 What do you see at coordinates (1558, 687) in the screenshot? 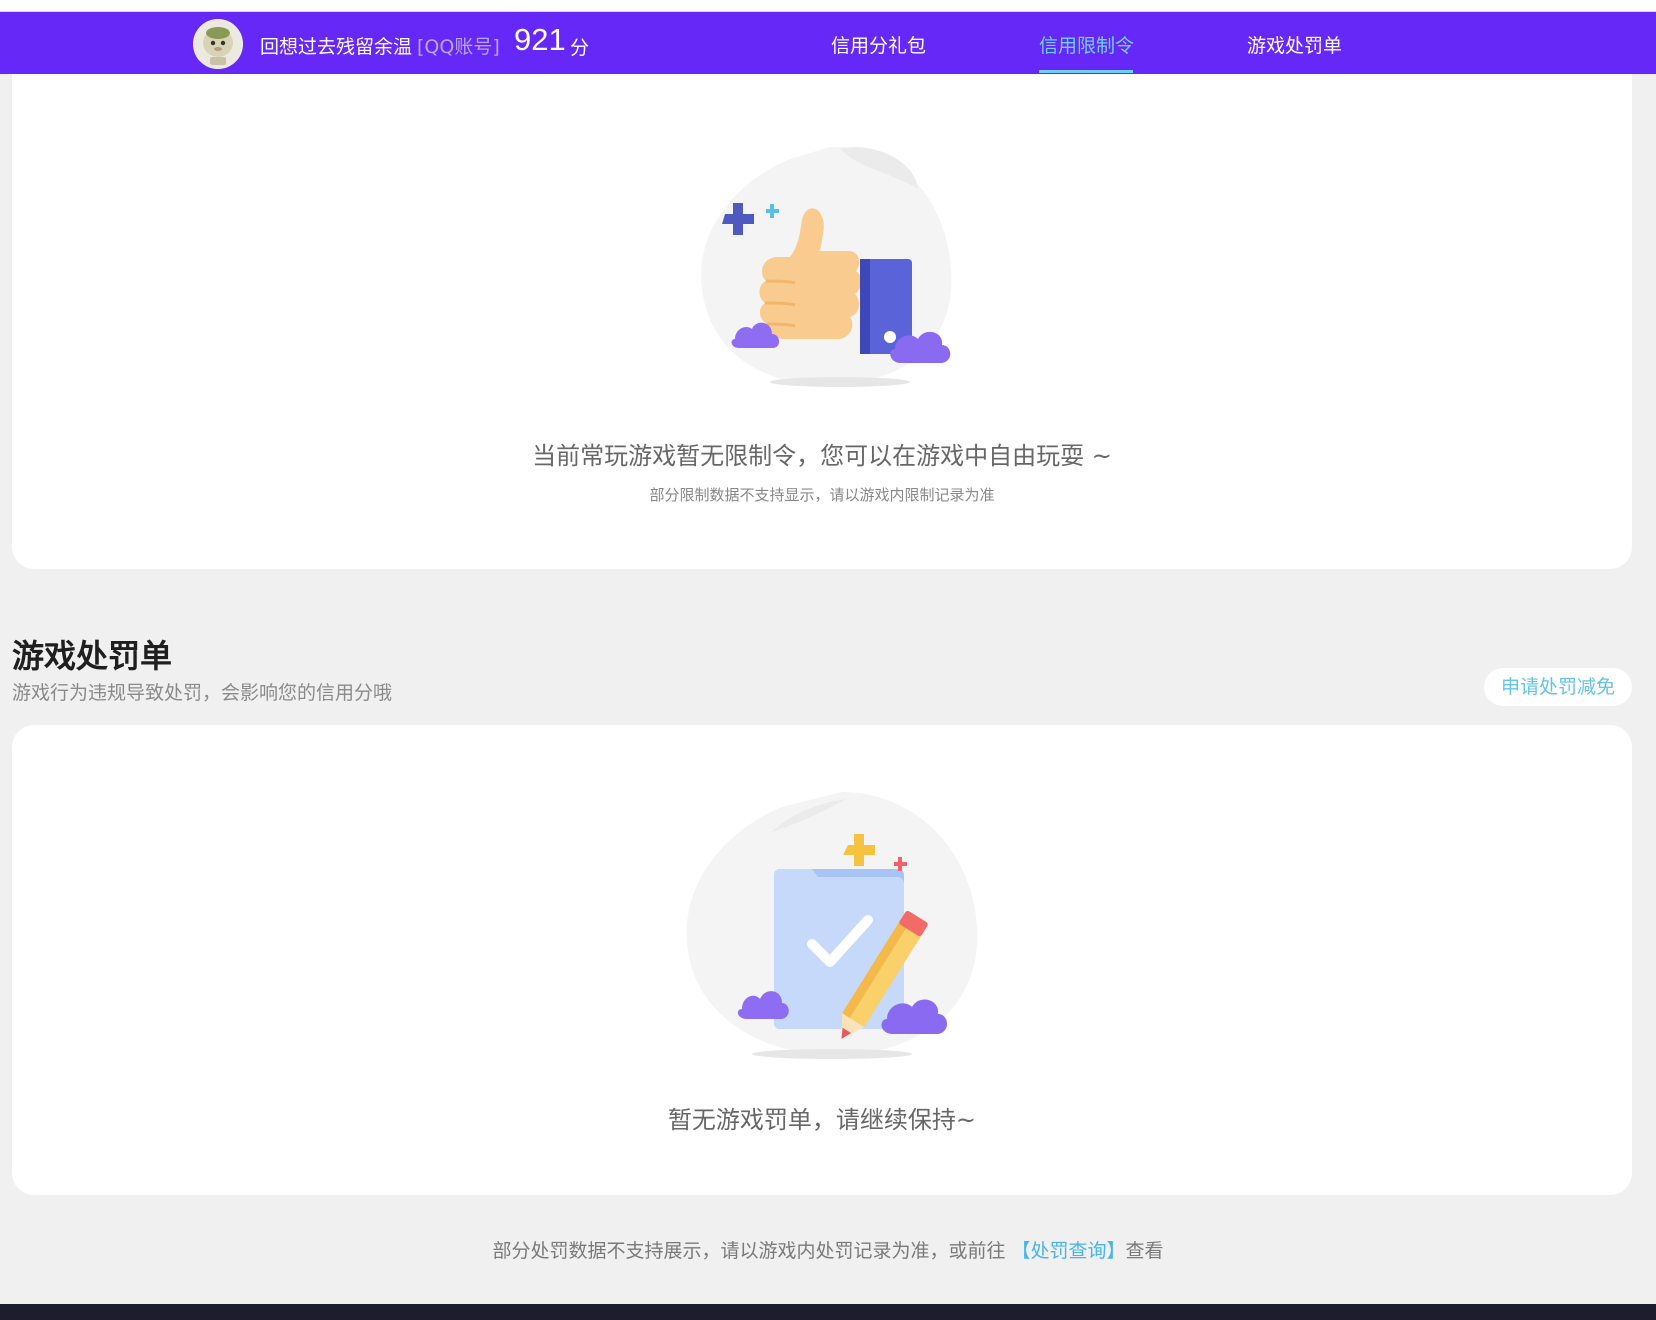
I see `apply-penalty-reduction-button: 申请处罚减免` at bounding box center [1558, 687].